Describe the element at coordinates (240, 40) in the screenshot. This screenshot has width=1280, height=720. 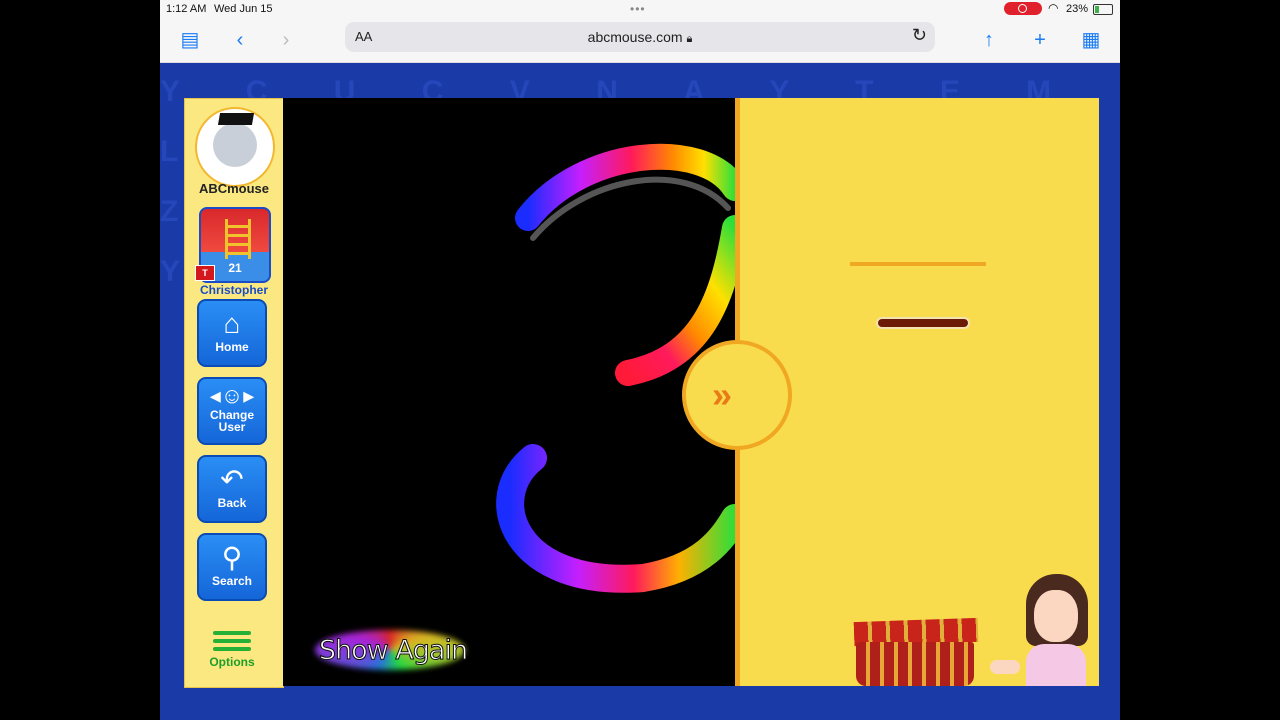
I see `back-chevron-icon: ‹` at that location.